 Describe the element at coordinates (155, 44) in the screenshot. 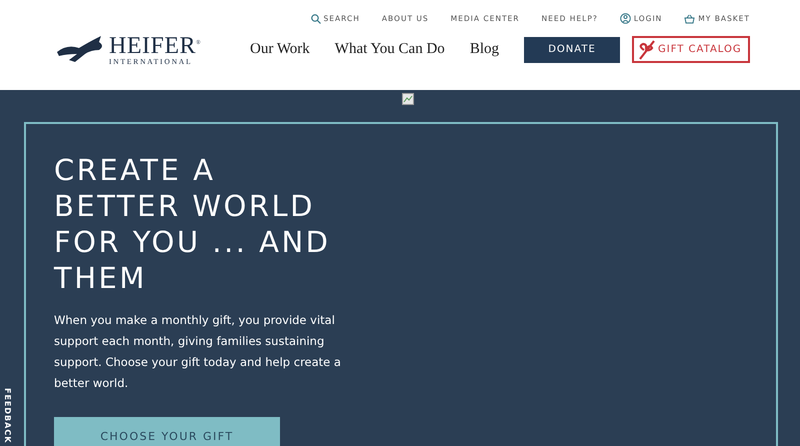

I see `logo-wordmark: HEIFER$^{®}$` at that location.